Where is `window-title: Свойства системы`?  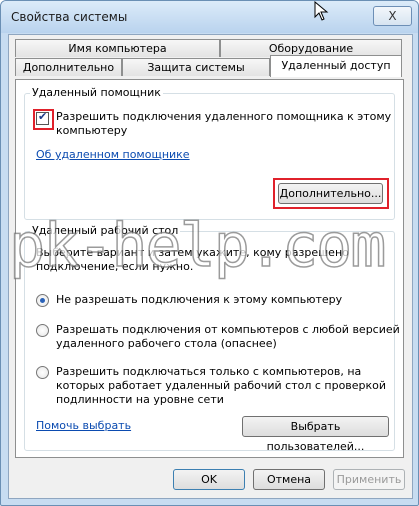 window-title: Свойства системы is located at coordinates (69, 17).